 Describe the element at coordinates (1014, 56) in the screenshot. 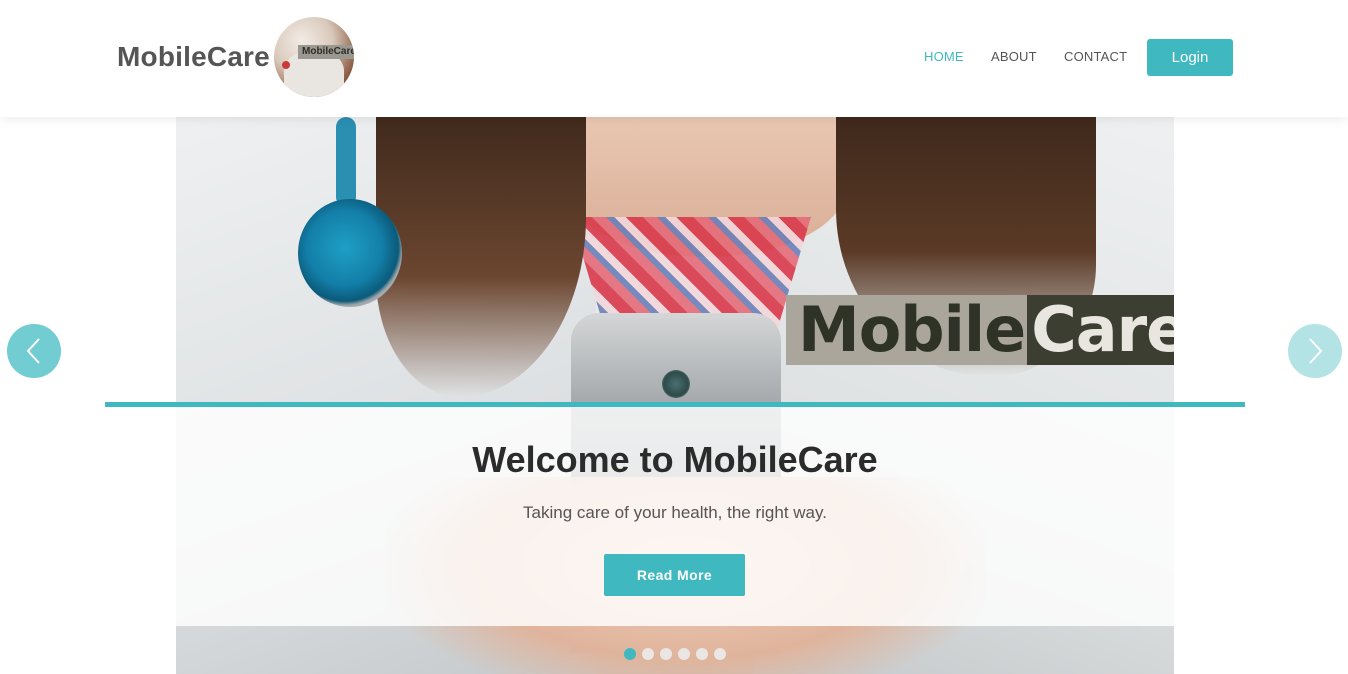

I see `nav-about-link: ABOUT` at that location.